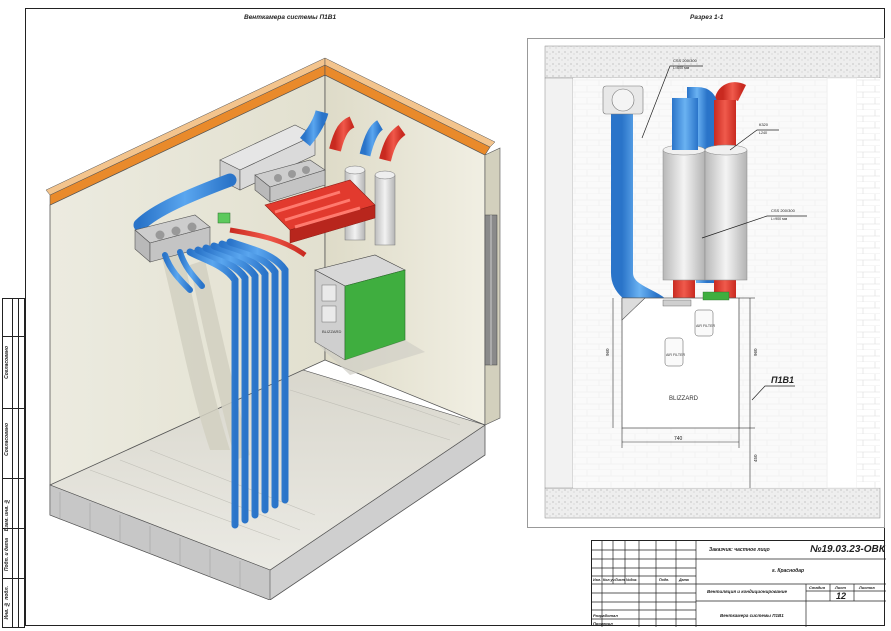  I want to click on dim-bottom: 450, so click(755, 458).